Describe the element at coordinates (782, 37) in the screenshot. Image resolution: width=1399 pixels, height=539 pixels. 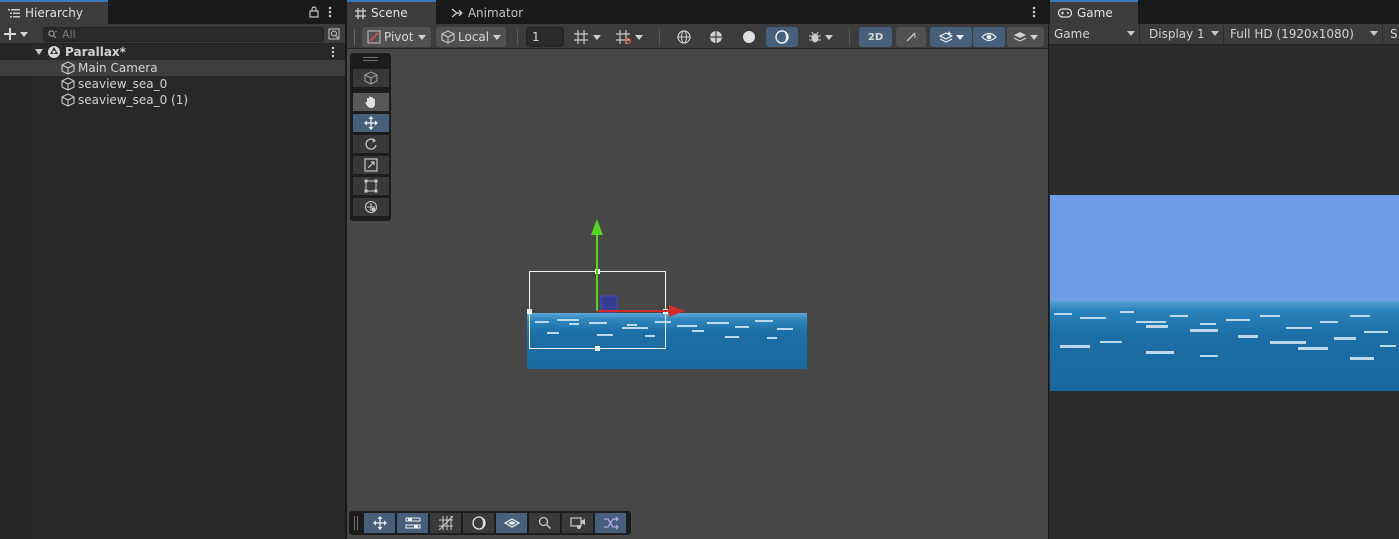
I see `unlit-button` at that location.